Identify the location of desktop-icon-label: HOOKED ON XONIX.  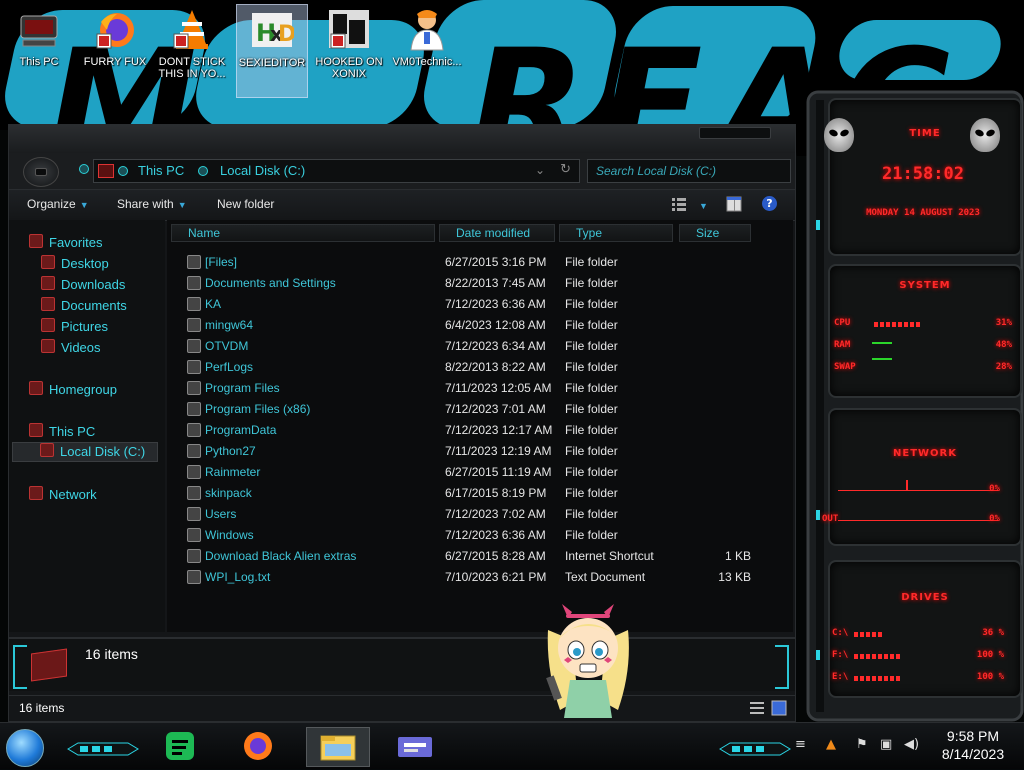
(349, 68).